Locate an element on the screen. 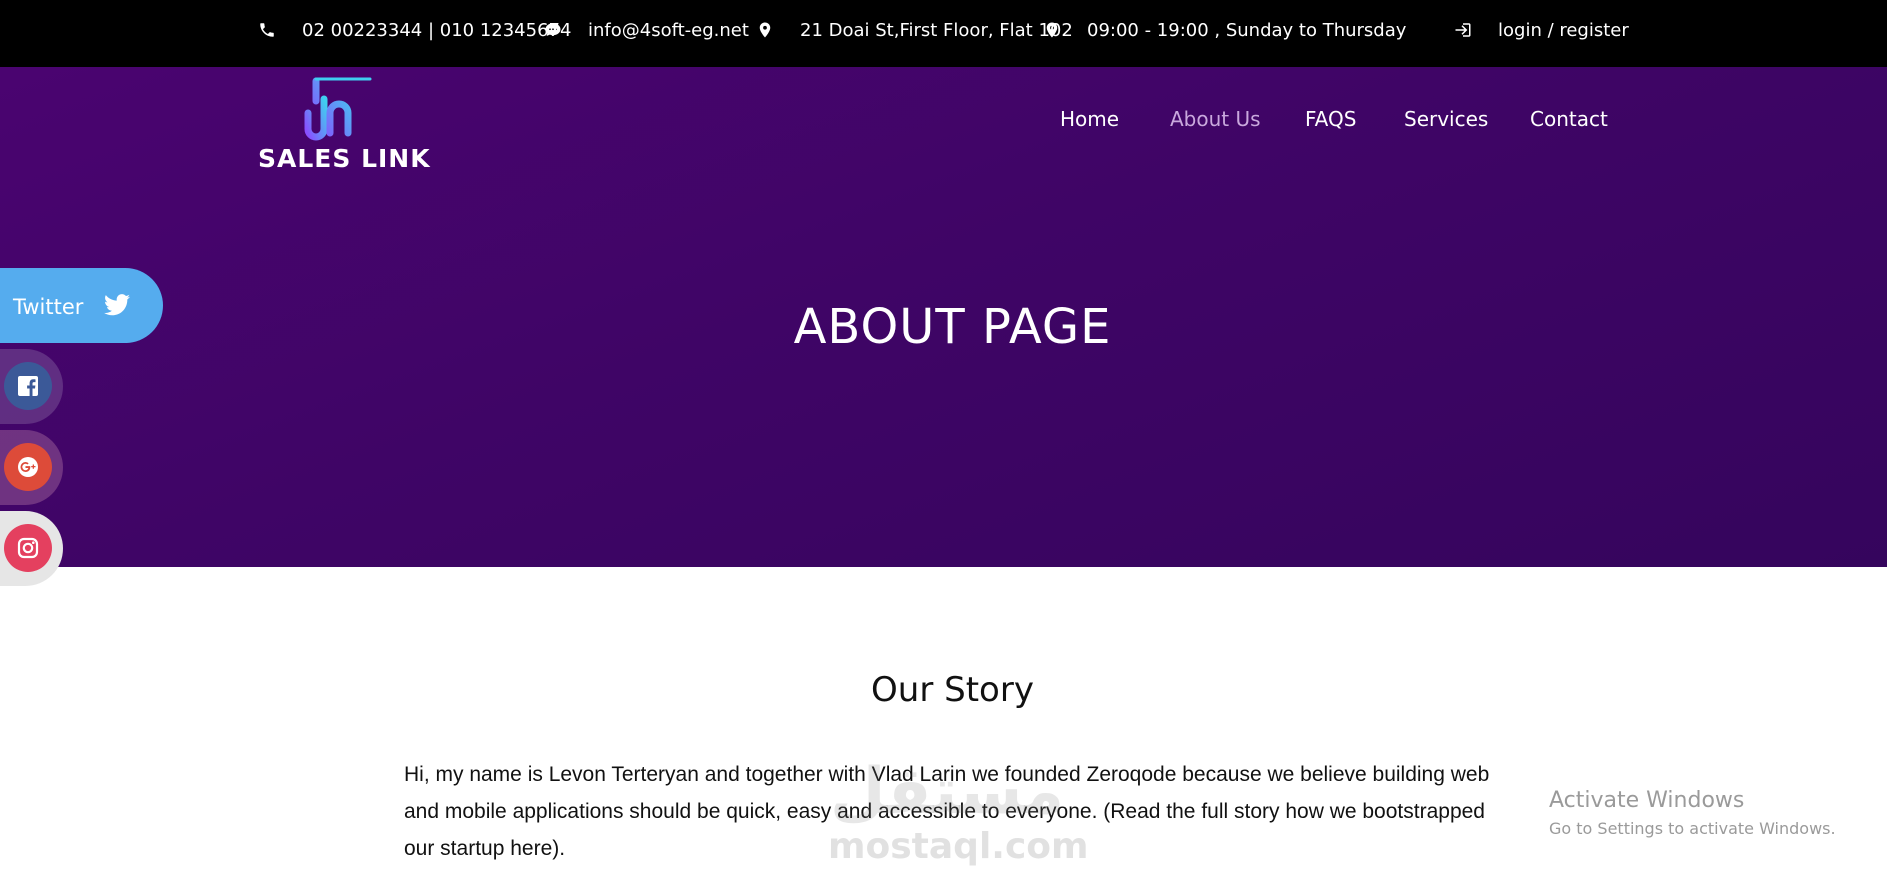  email-info: info@4soft-eg.net is located at coordinates (646, 30).